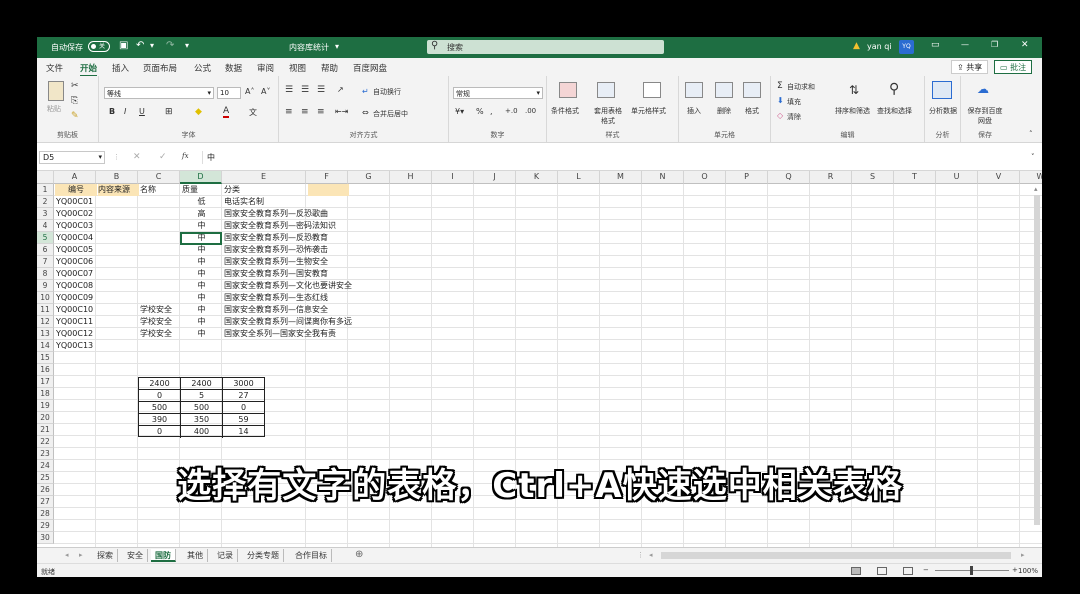  Describe the element at coordinates (957, 177) in the screenshot. I see `column-header-u: U` at that location.